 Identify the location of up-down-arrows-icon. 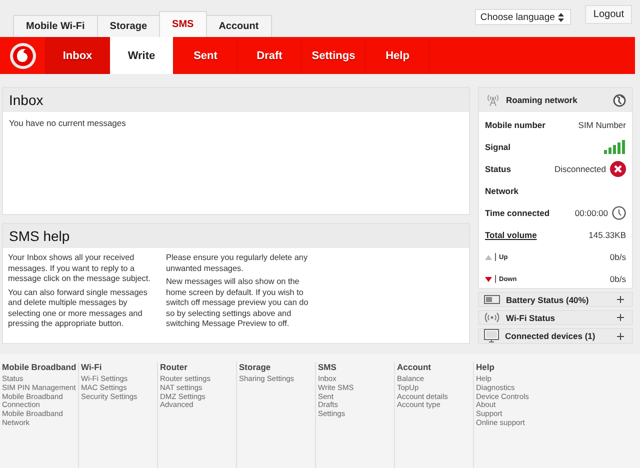
(561, 17).